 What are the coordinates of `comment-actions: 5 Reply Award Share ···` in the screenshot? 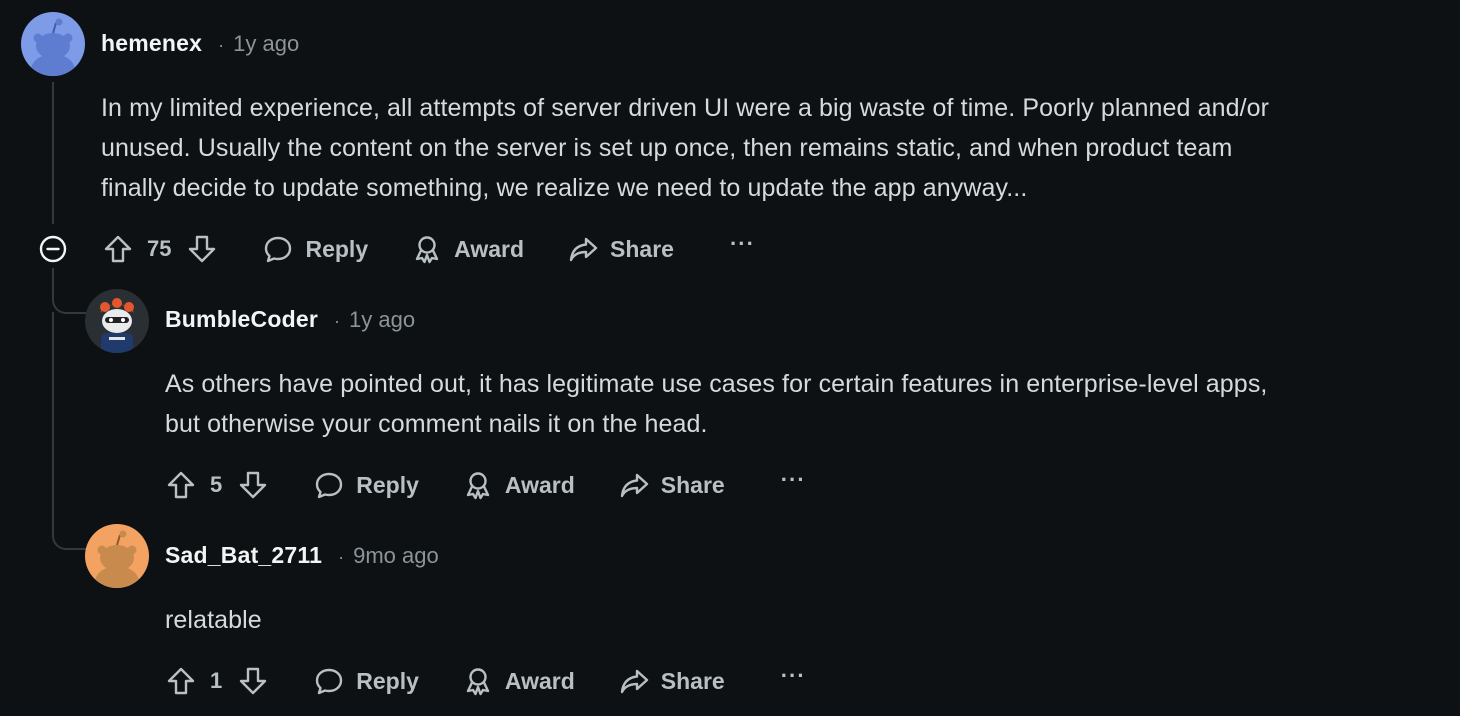 It's located at (485, 485).